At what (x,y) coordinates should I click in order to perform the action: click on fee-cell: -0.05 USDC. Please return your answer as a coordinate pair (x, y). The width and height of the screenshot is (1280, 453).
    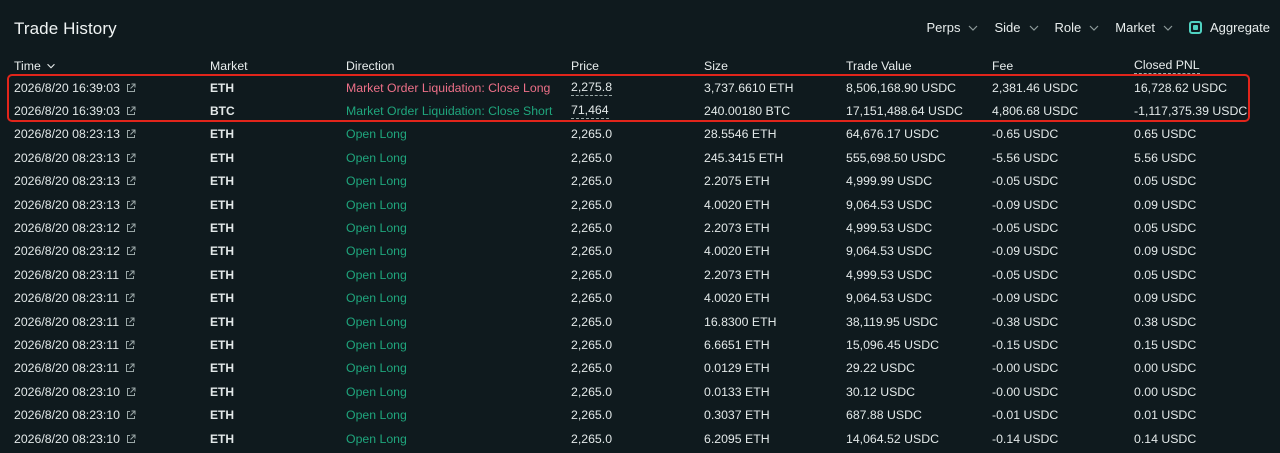
    Looking at the image, I should click on (1025, 181).